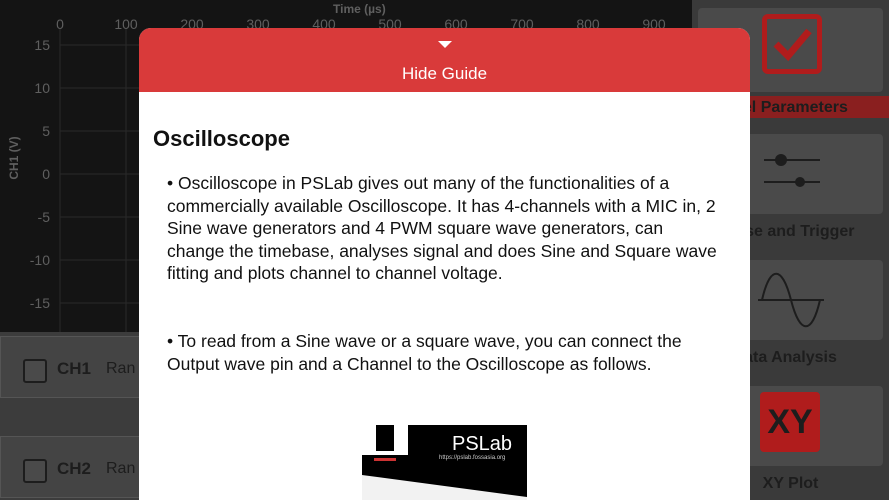  I want to click on y-axis-title: CH1 (V), so click(14, 157).